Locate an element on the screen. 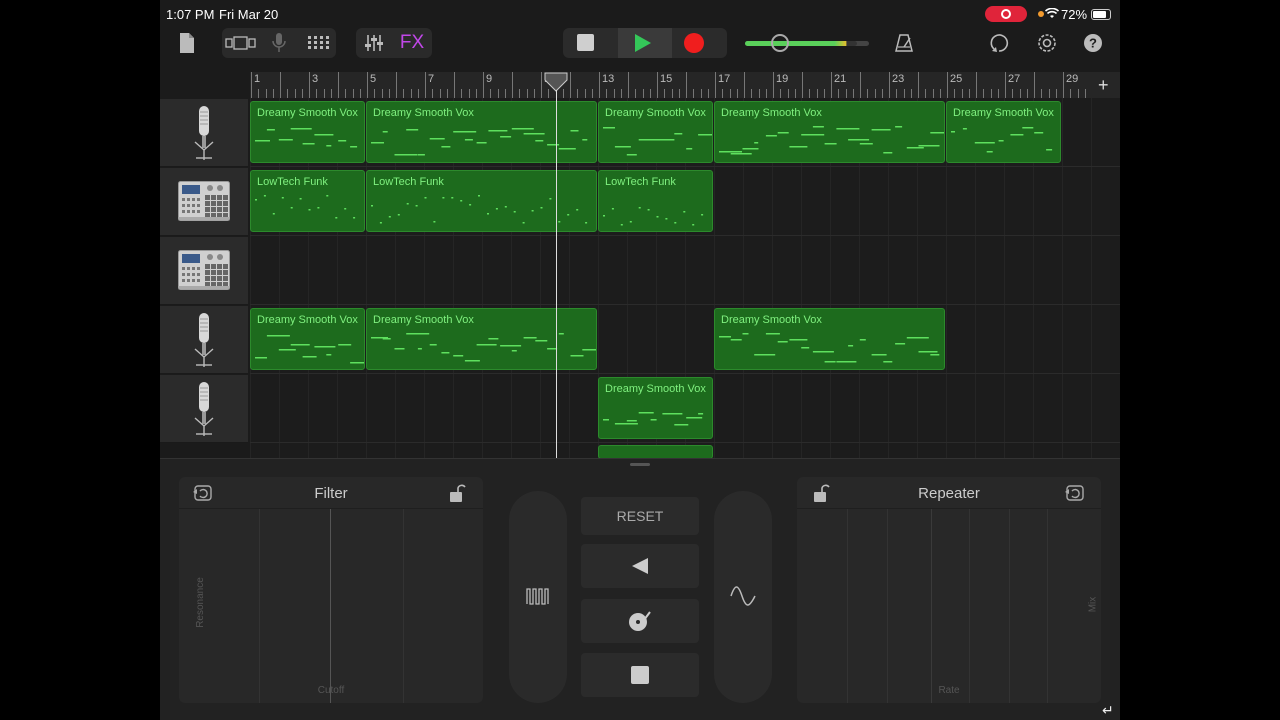  ruler-bar-number: 19 is located at coordinates (782, 79).